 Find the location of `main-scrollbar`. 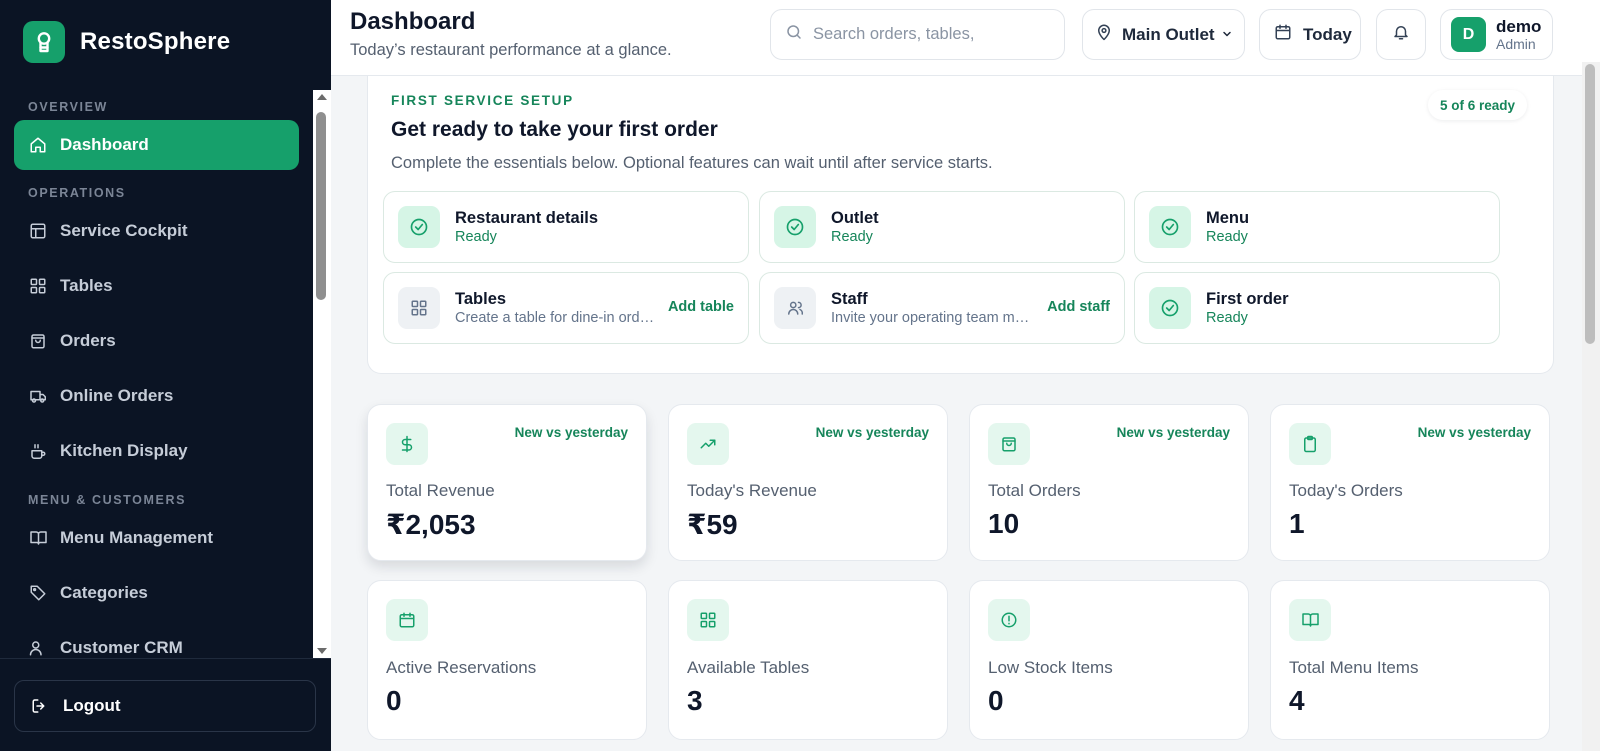

main-scrollbar is located at coordinates (1591, 406).